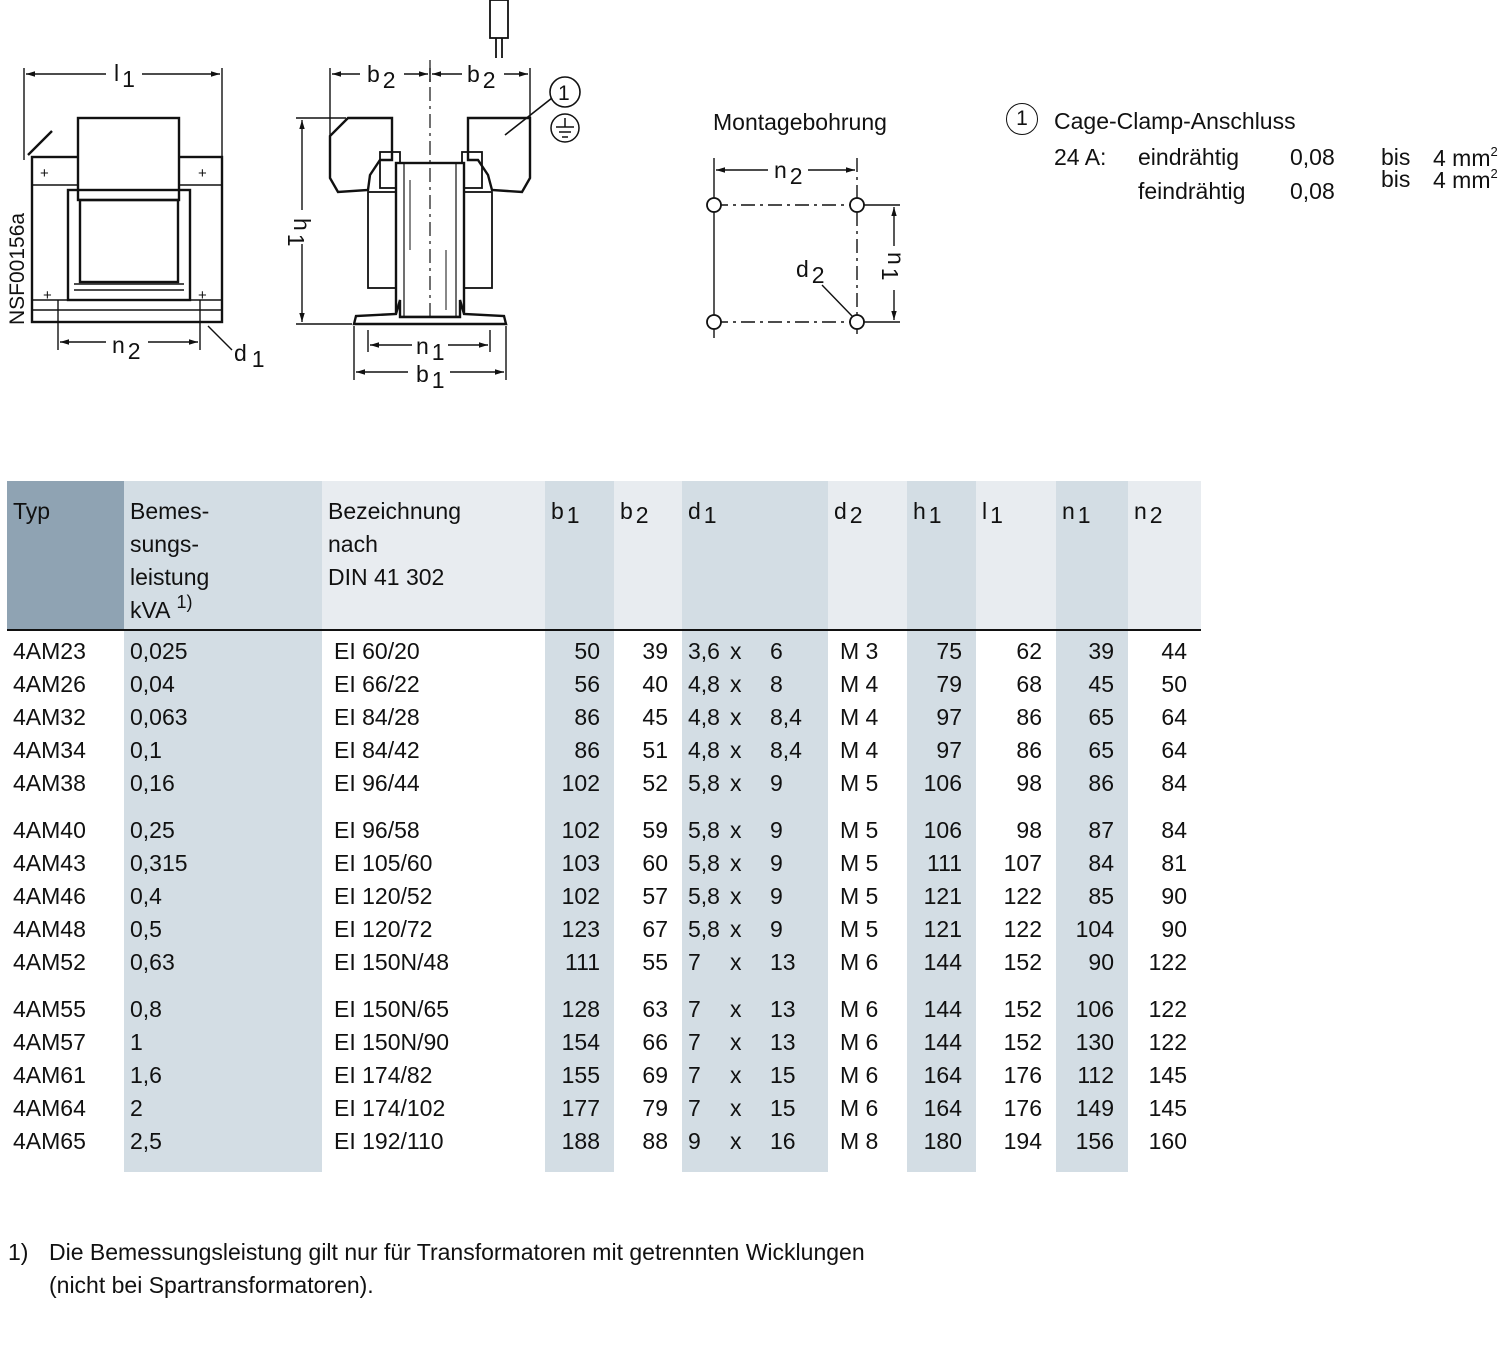 The image size is (1507, 1366). I want to click on cell-n2: 90, so click(1174, 929).